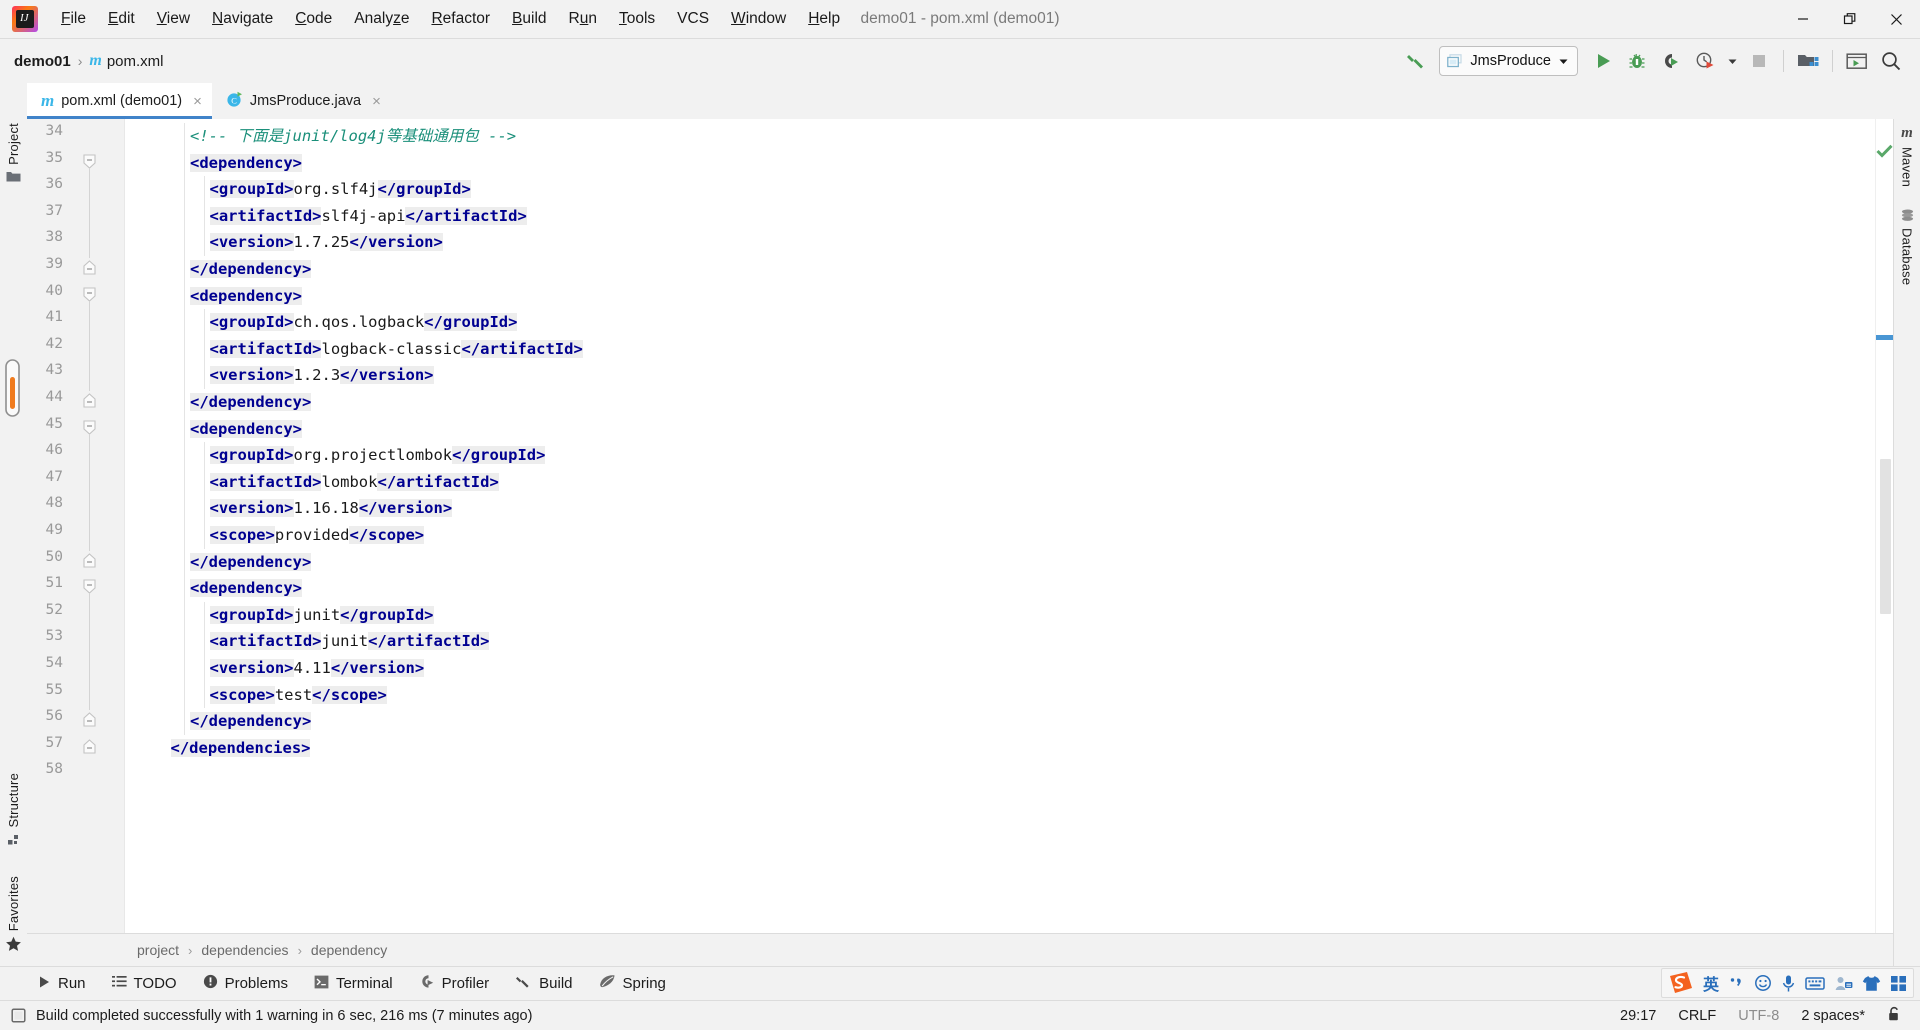 The width and height of the screenshot is (1920, 1030). What do you see at coordinates (363, 322) in the screenshot?
I see `code-line: <groupId>ch.qos.logback</groupId>` at bounding box center [363, 322].